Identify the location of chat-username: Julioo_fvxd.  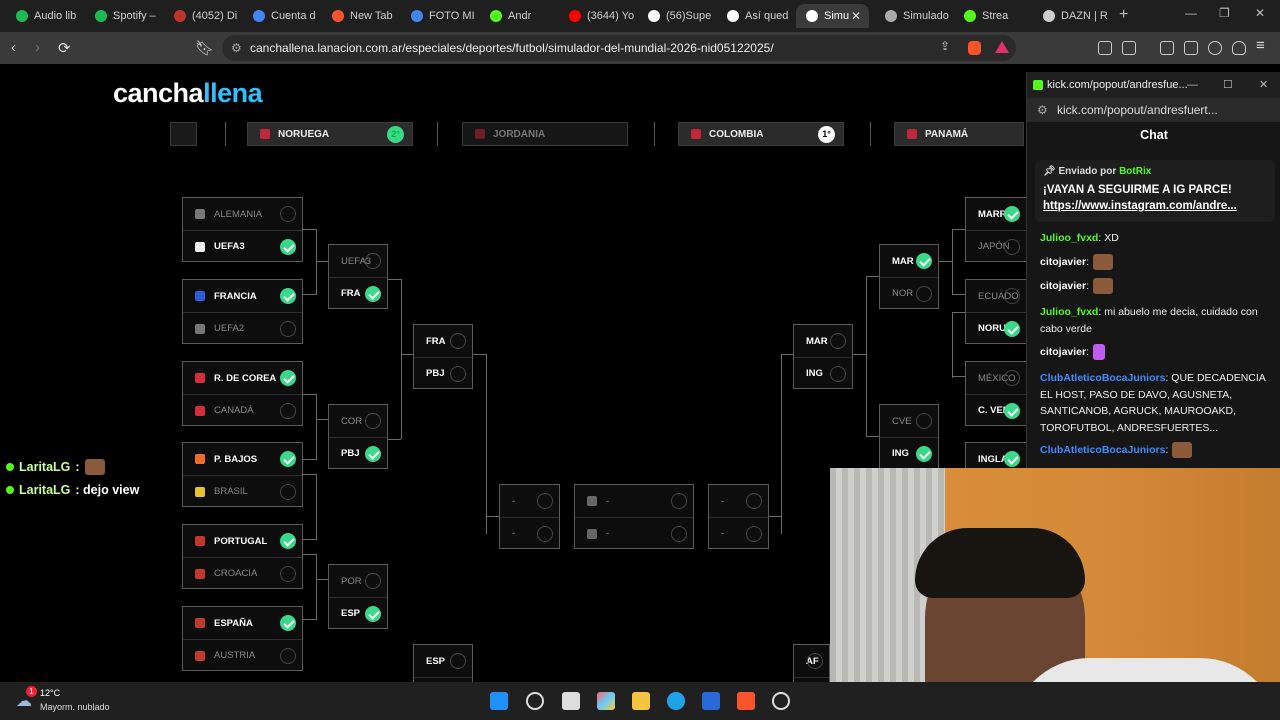
(1069, 238).